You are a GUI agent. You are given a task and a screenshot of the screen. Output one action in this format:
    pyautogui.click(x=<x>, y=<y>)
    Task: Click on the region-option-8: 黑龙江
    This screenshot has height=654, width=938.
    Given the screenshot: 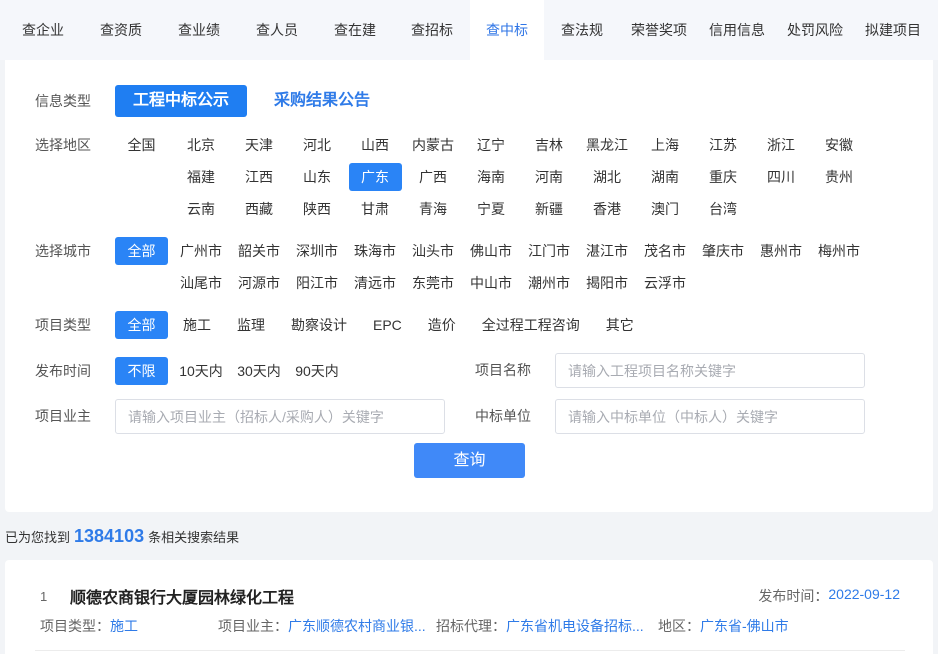 What is the action you would take?
    pyautogui.click(x=607, y=145)
    